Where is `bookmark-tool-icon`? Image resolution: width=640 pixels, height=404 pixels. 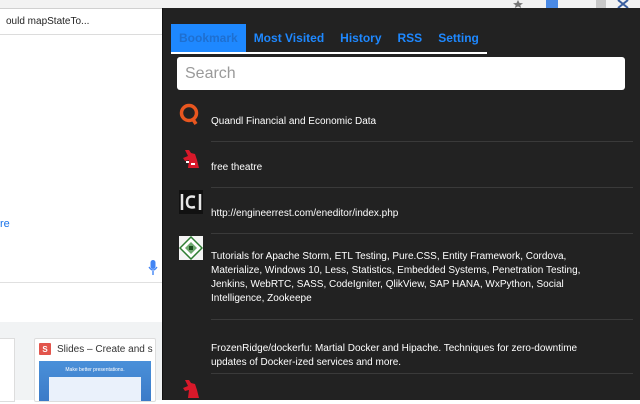 bookmark-tool-icon is located at coordinates (623, 4).